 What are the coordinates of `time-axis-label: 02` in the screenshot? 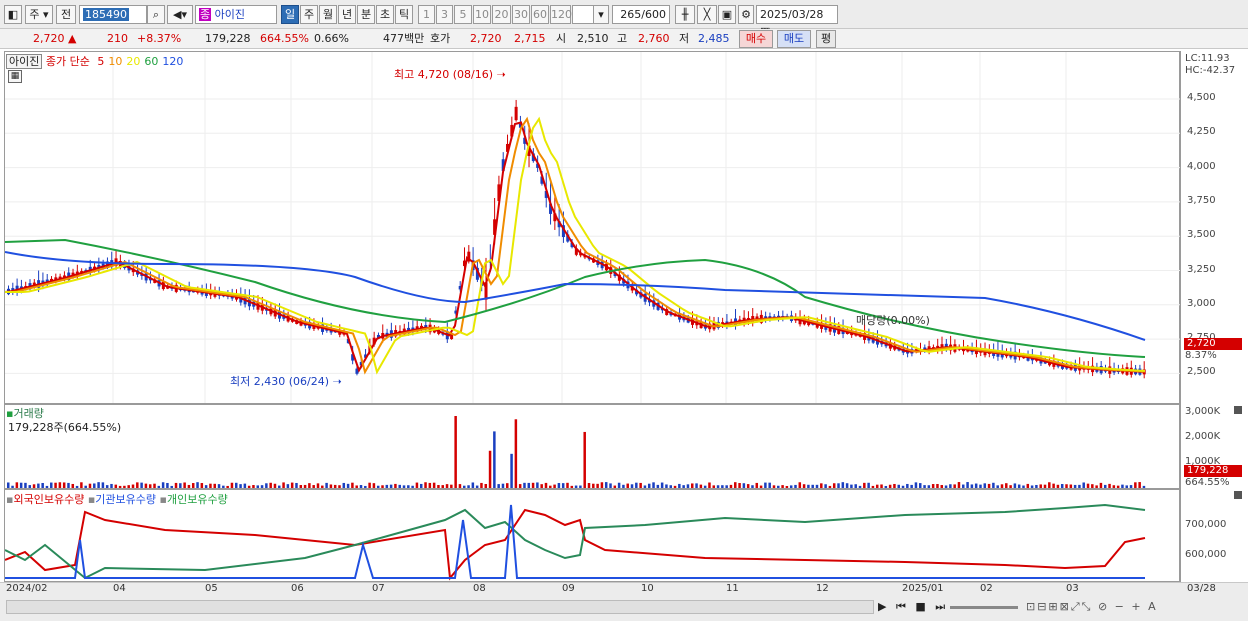 It's located at (986, 588).